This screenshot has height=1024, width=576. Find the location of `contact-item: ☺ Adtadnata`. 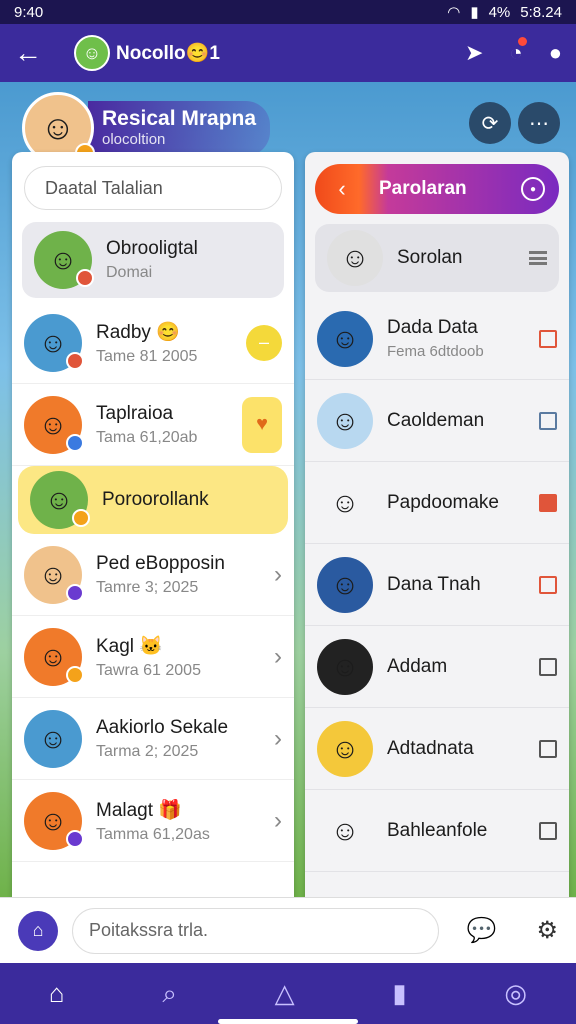

contact-item: ☺ Adtadnata is located at coordinates (437, 749).